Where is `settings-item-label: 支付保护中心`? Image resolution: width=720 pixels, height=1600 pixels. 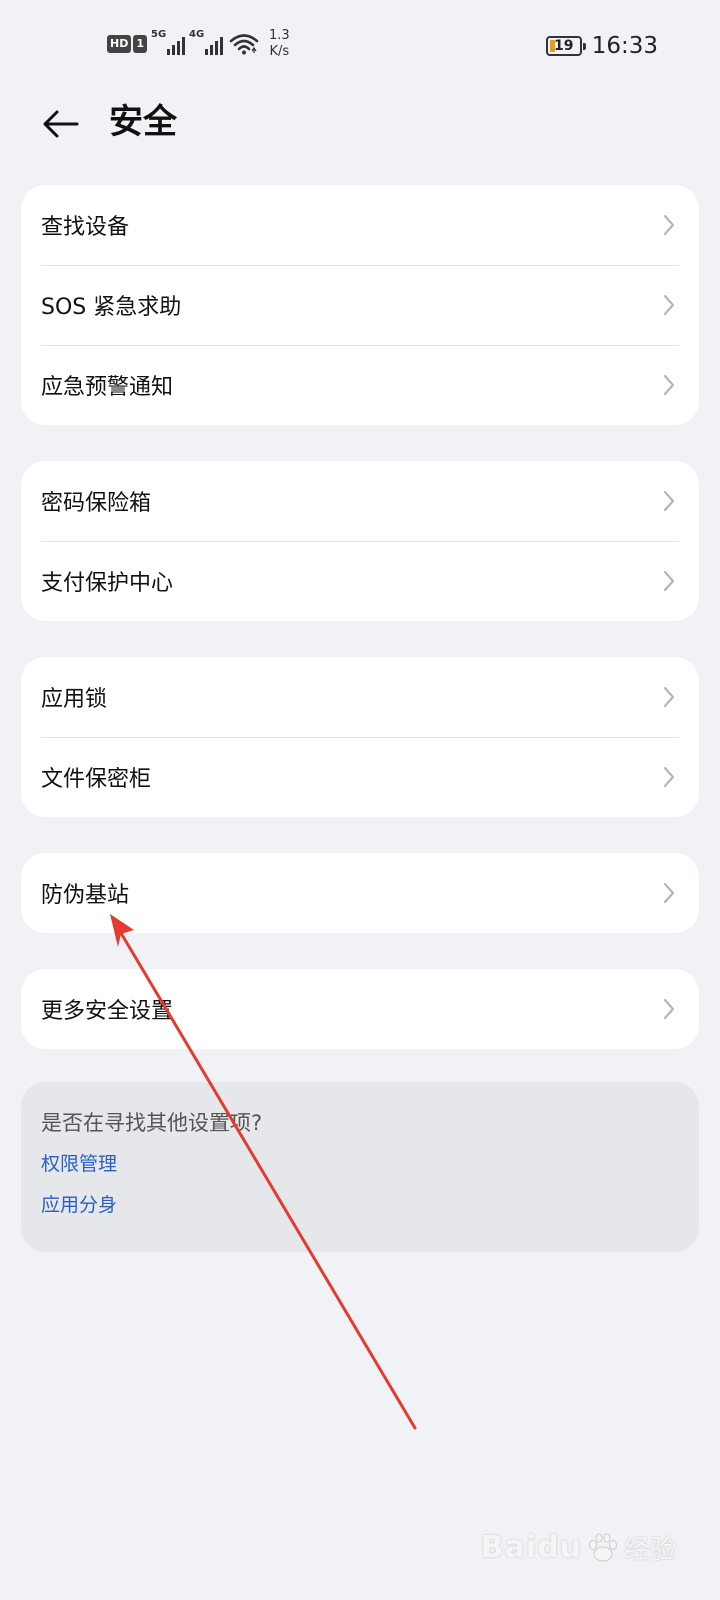 settings-item-label: 支付保护中心 is located at coordinates (107, 583).